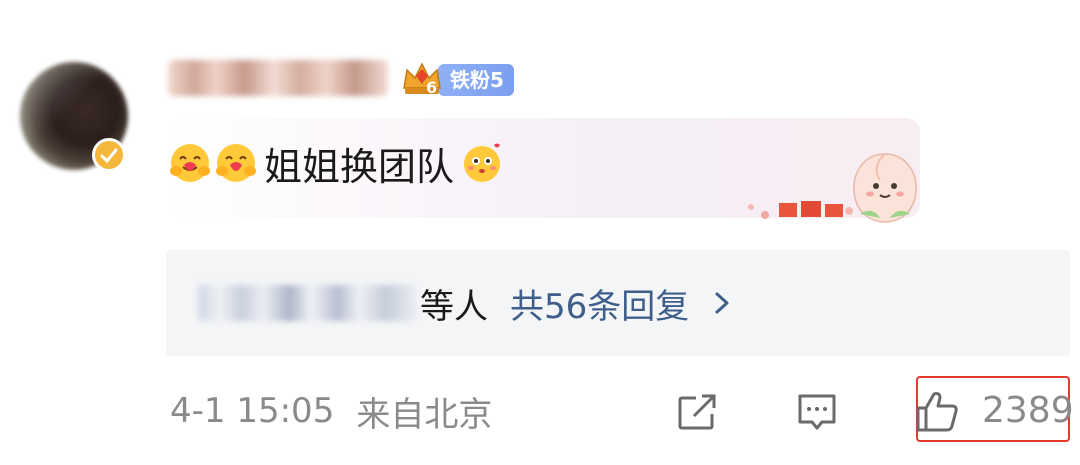 The height and width of the screenshot is (465, 1080). What do you see at coordinates (252, 411) in the screenshot?
I see `comment-time: 4-1 15:05` at bounding box center [252, 411].